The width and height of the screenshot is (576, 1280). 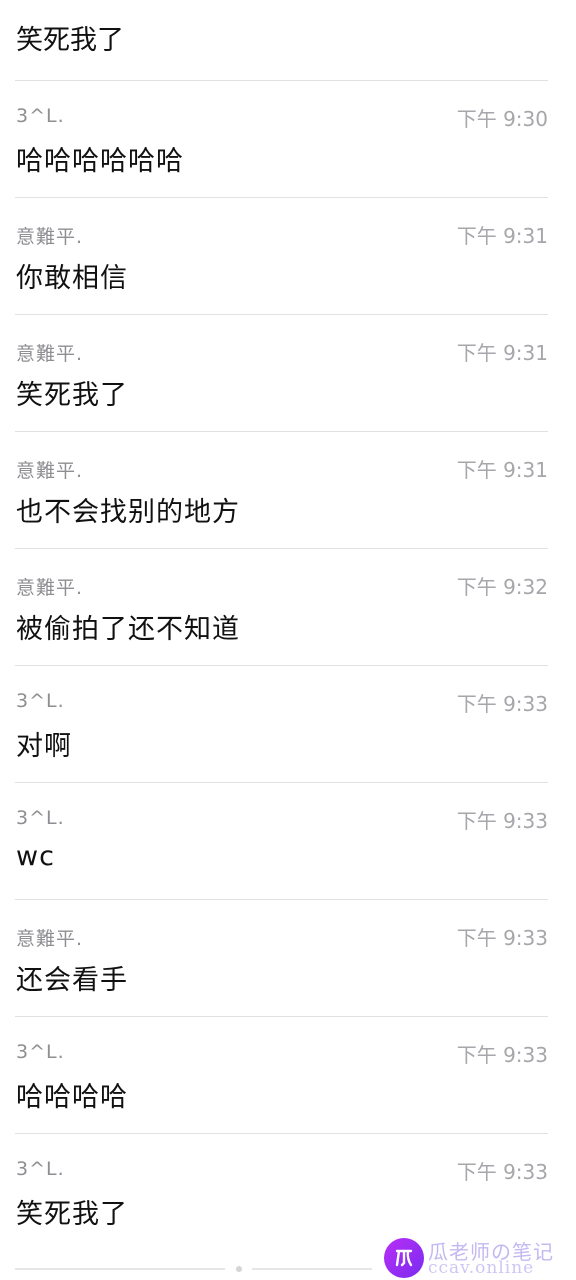 What do you see at coordinates (72, 1097) in the screenshot?
I see `message-text: 哈哈哈哈` at bounding box center [72, 1097].